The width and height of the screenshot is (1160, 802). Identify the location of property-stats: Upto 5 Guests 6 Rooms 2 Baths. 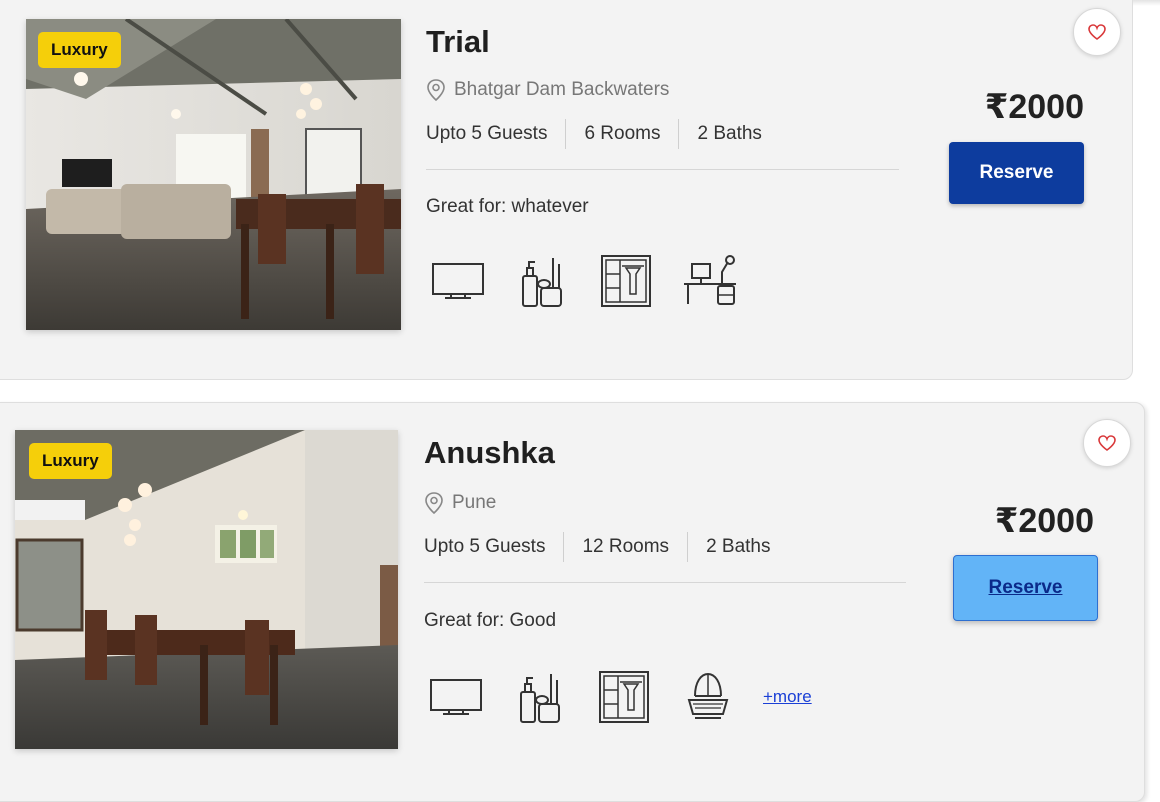
(603, 134).